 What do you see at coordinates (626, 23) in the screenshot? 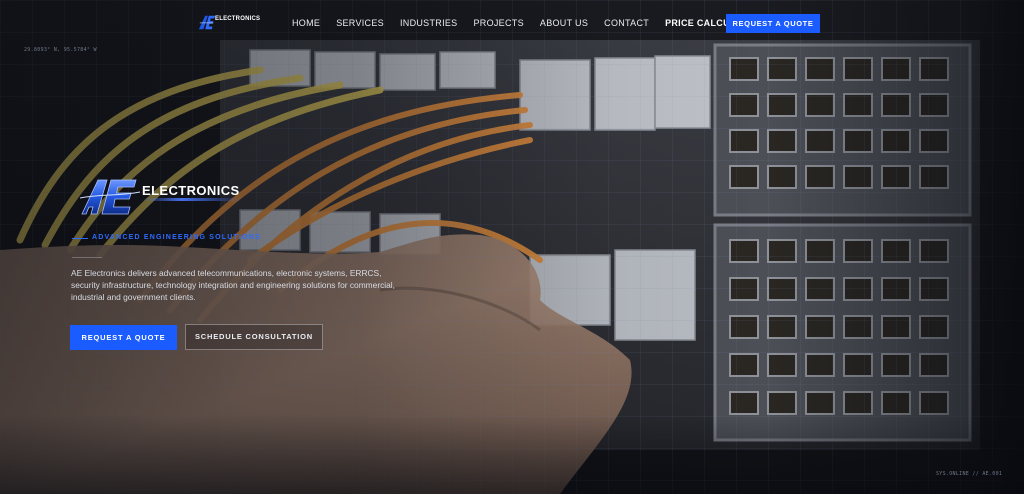
I see `nav-link-contact: CONTACT` at bounding box center [626, 23].